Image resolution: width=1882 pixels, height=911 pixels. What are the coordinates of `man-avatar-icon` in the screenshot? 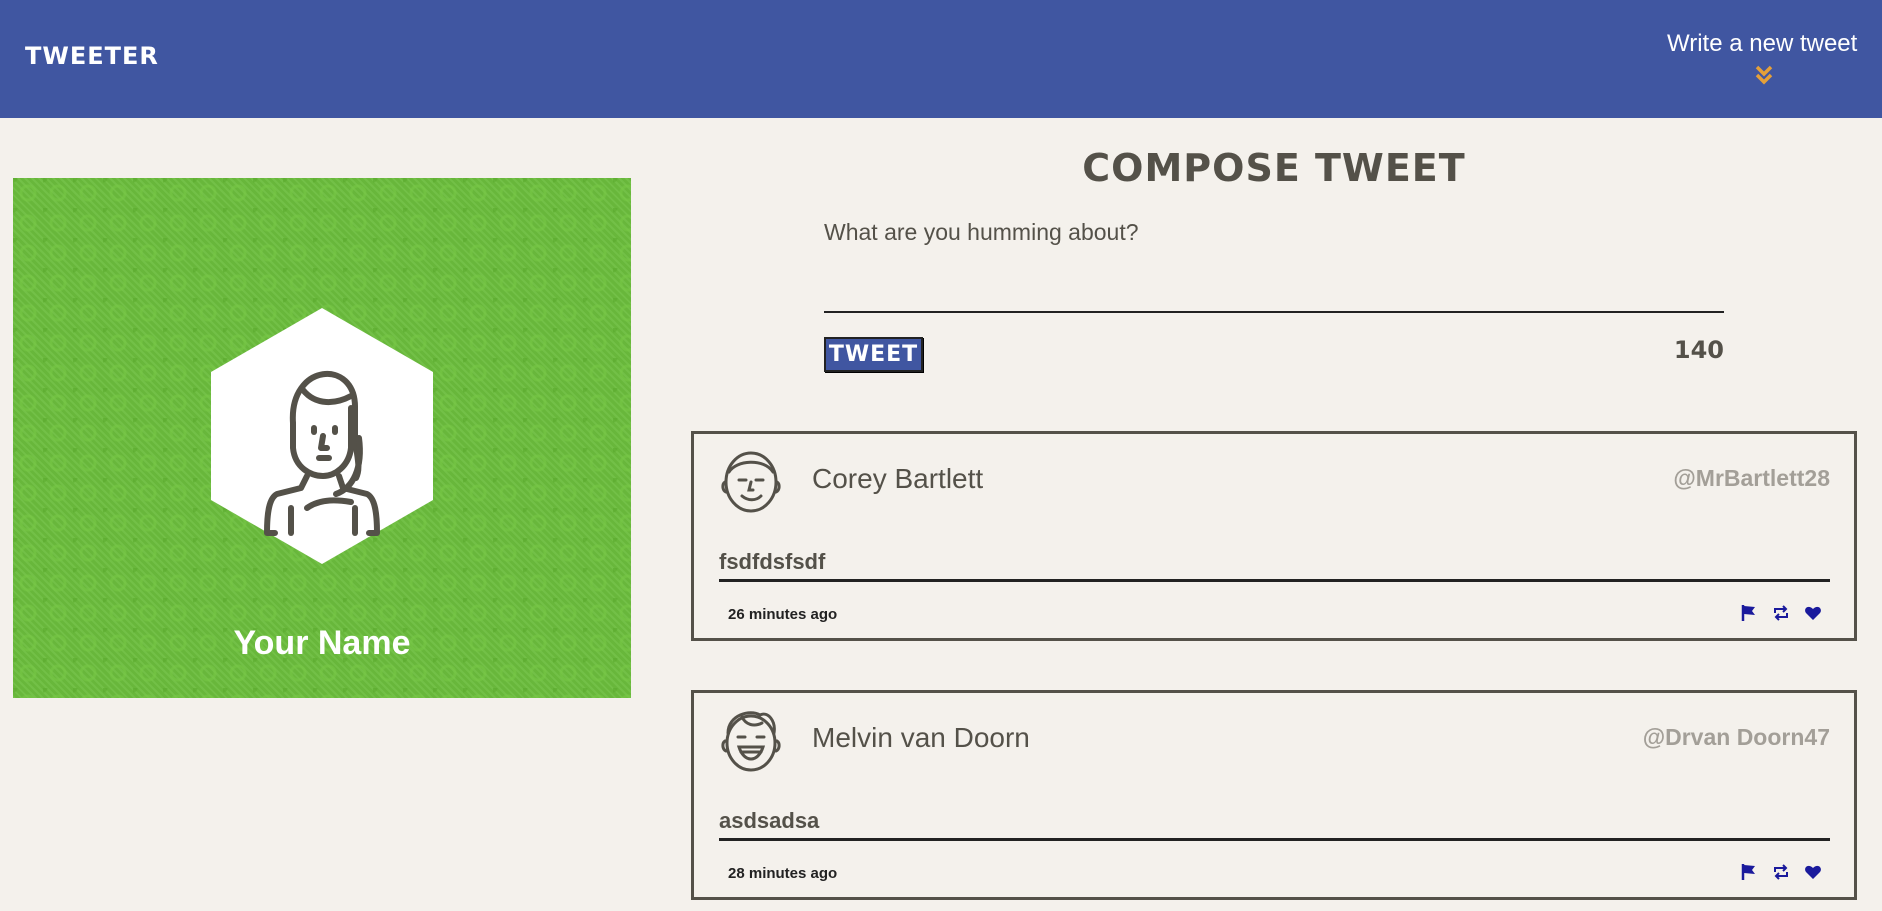 It's located at (751, 482).